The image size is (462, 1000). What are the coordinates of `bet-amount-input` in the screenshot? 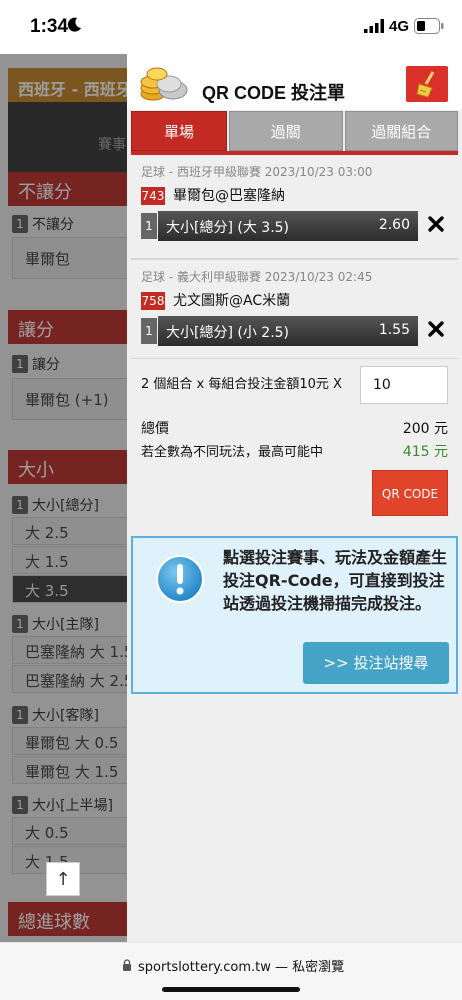 It's located at (404, 385).